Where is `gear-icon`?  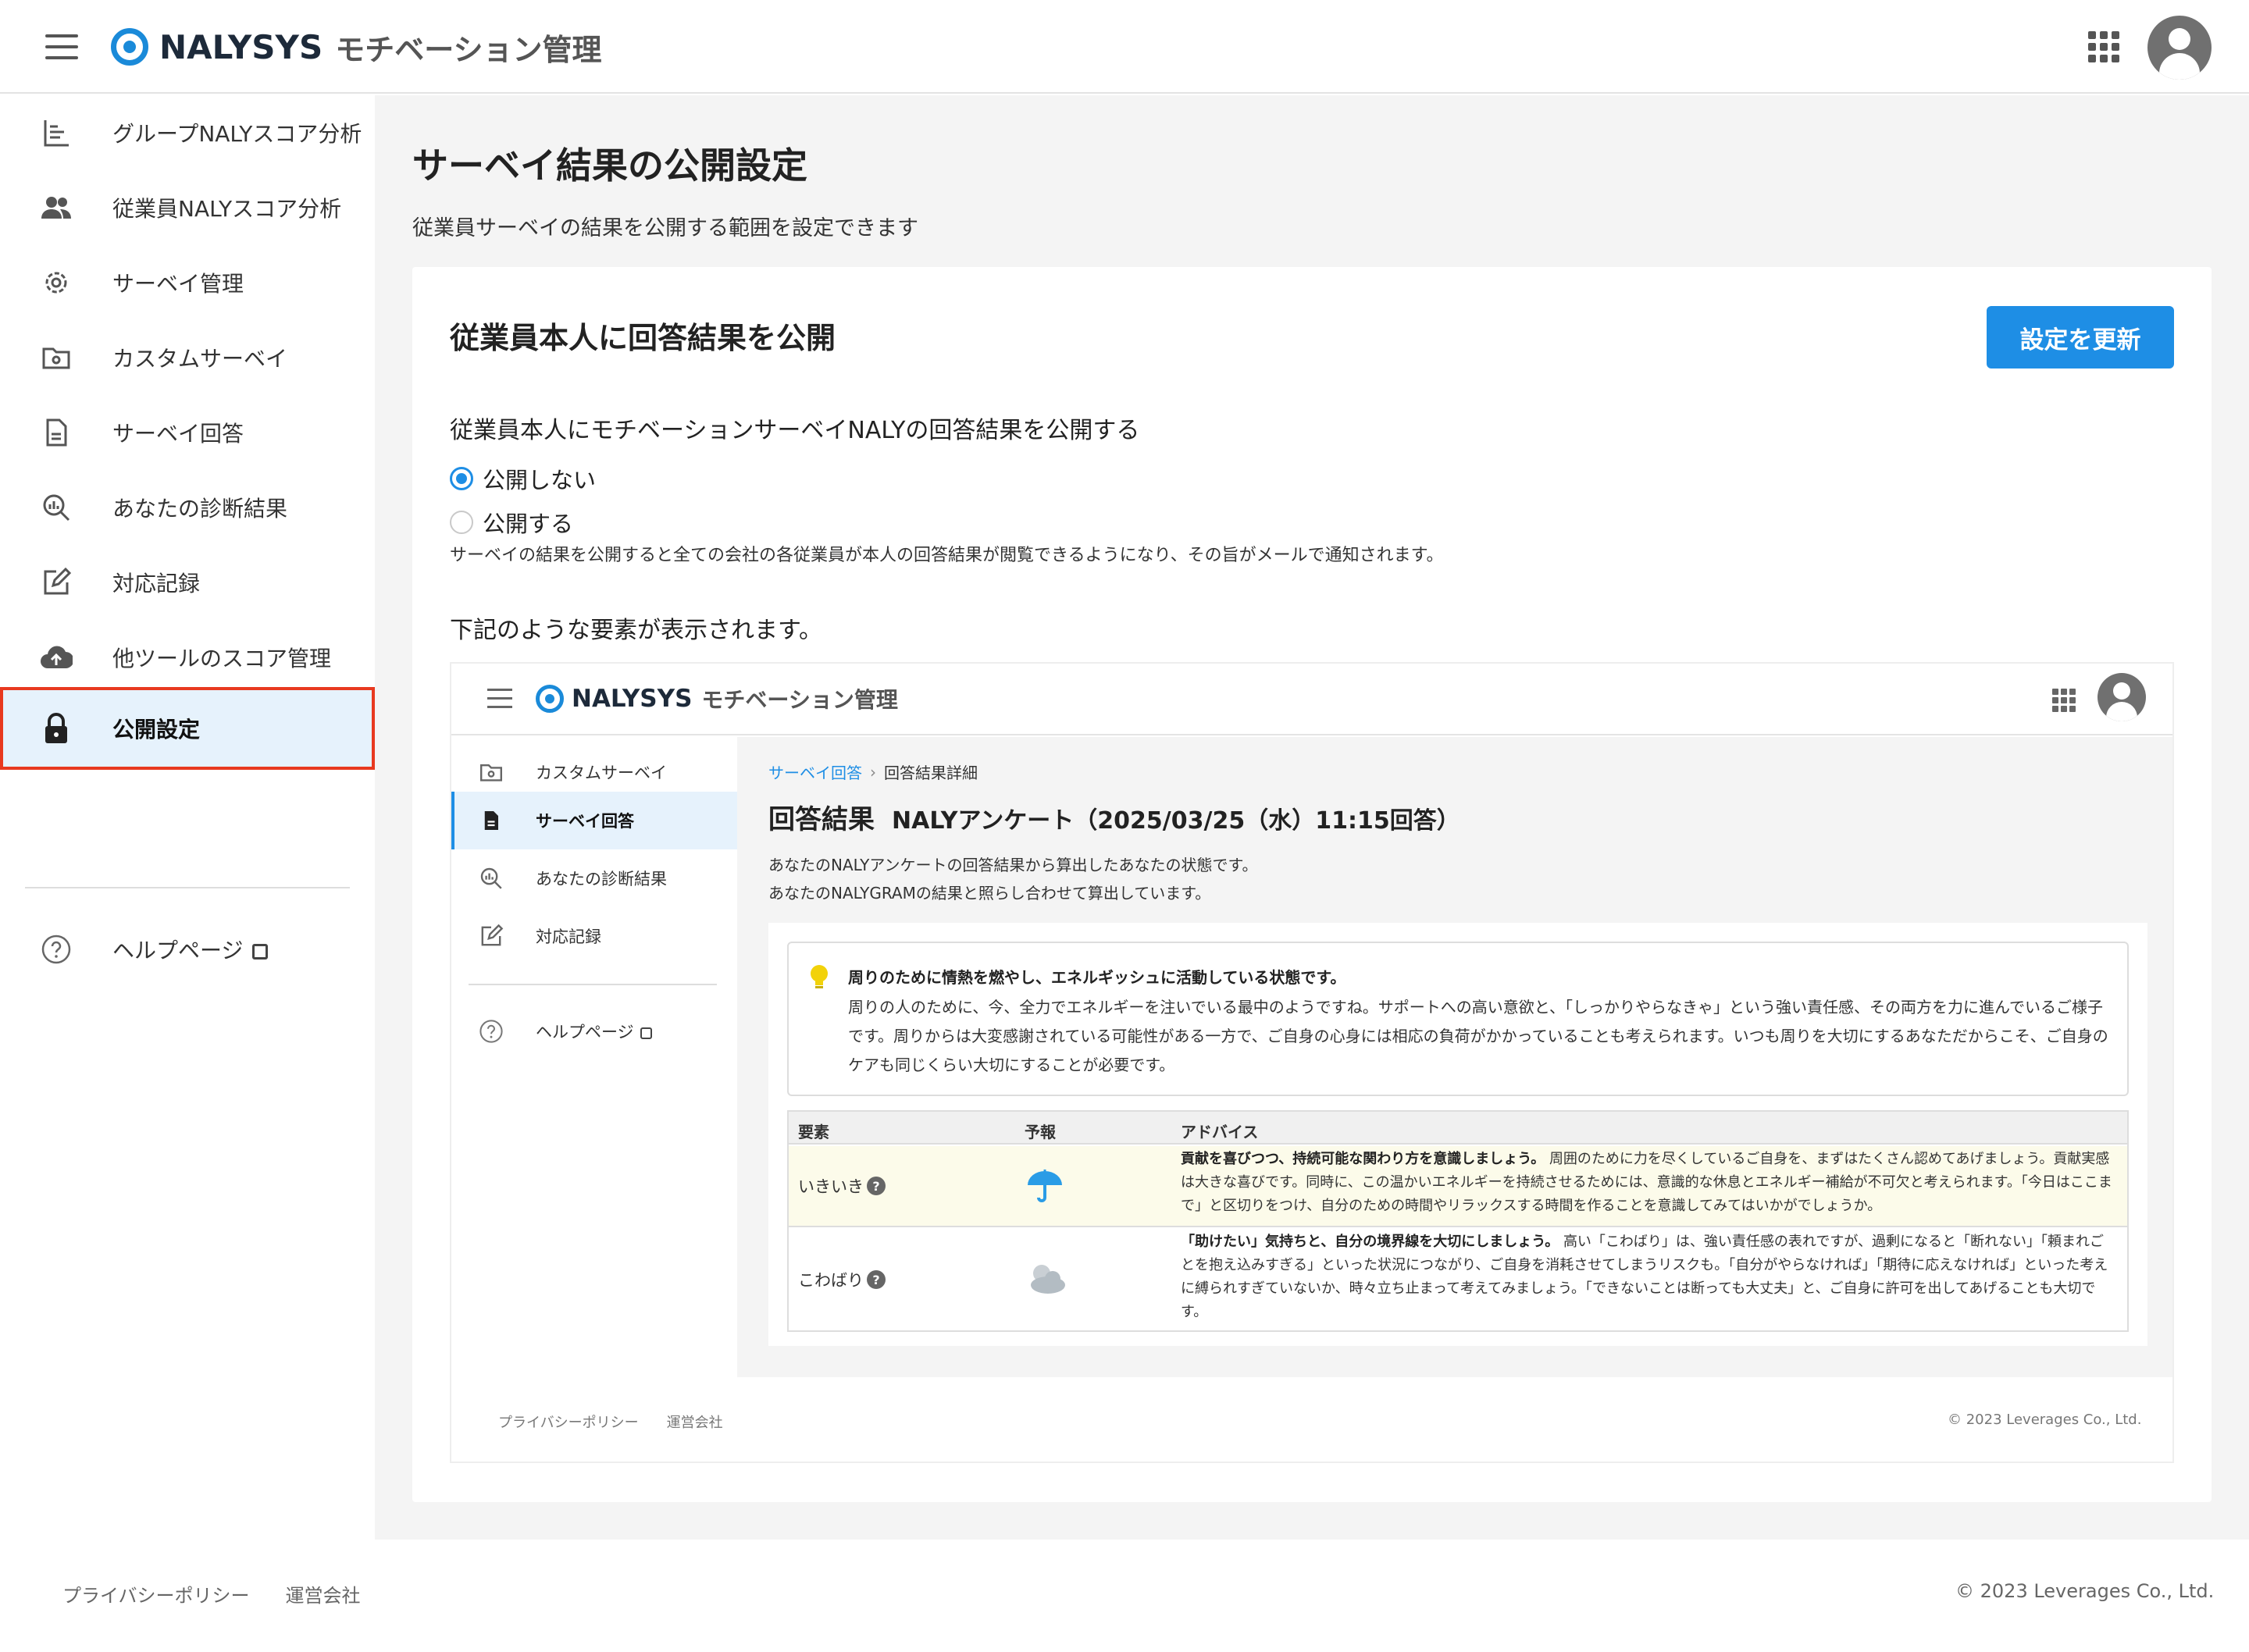
gear-icon is located at coordinates (56, 282).